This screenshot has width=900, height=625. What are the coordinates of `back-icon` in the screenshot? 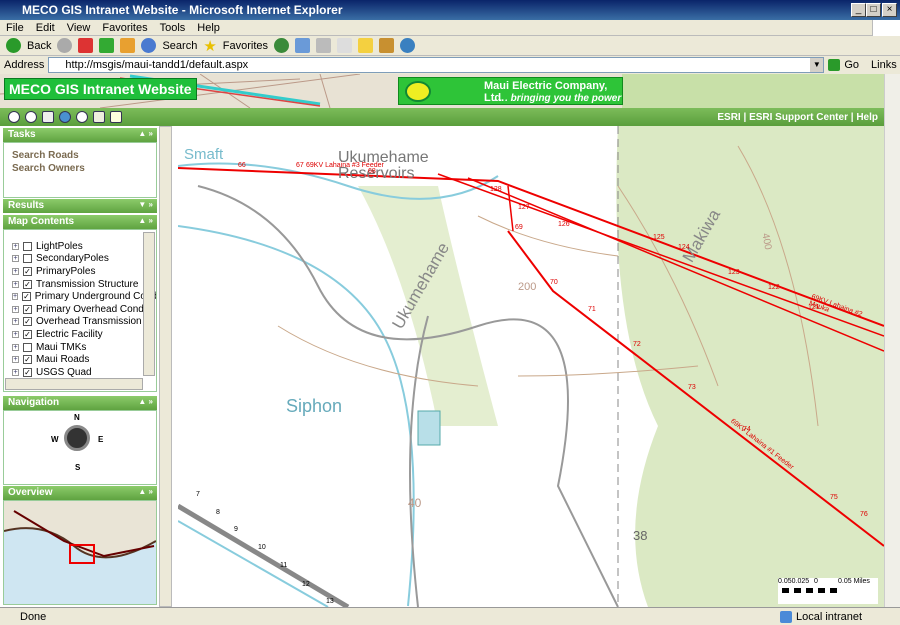 It's located at (13, 45).